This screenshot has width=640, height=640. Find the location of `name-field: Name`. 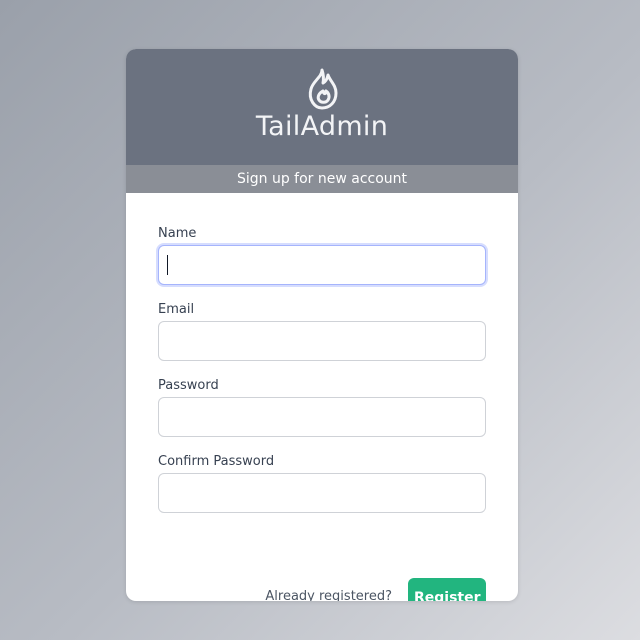

name-field: Name is located at coordinates (322, 239).